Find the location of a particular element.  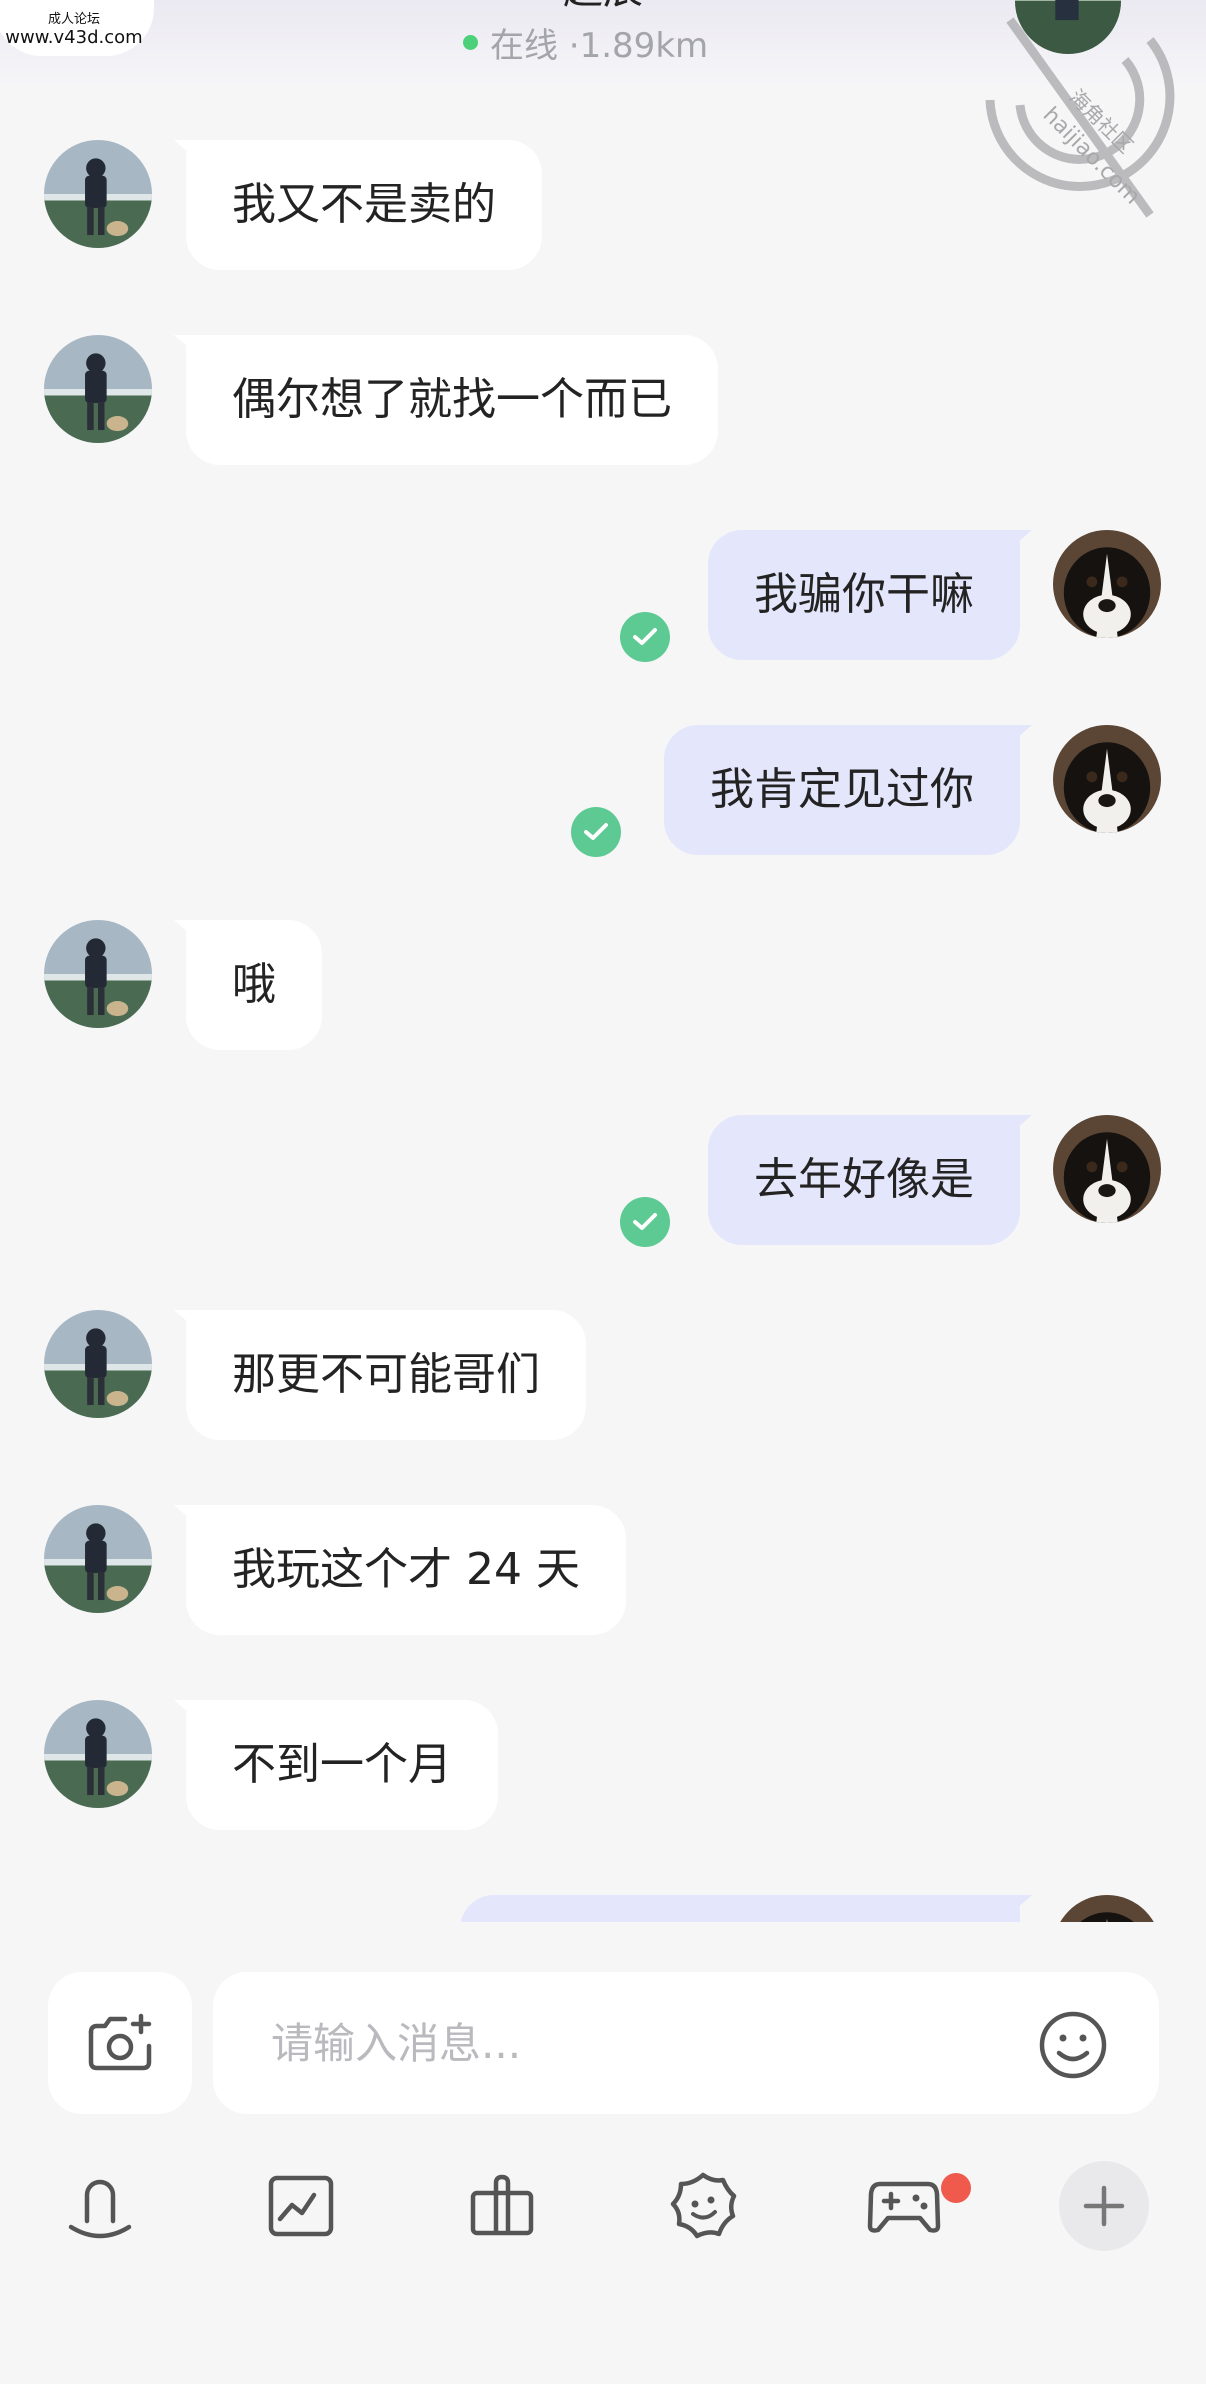

site-badge-url: www.v43d.com is located at coordinates (74, 37).